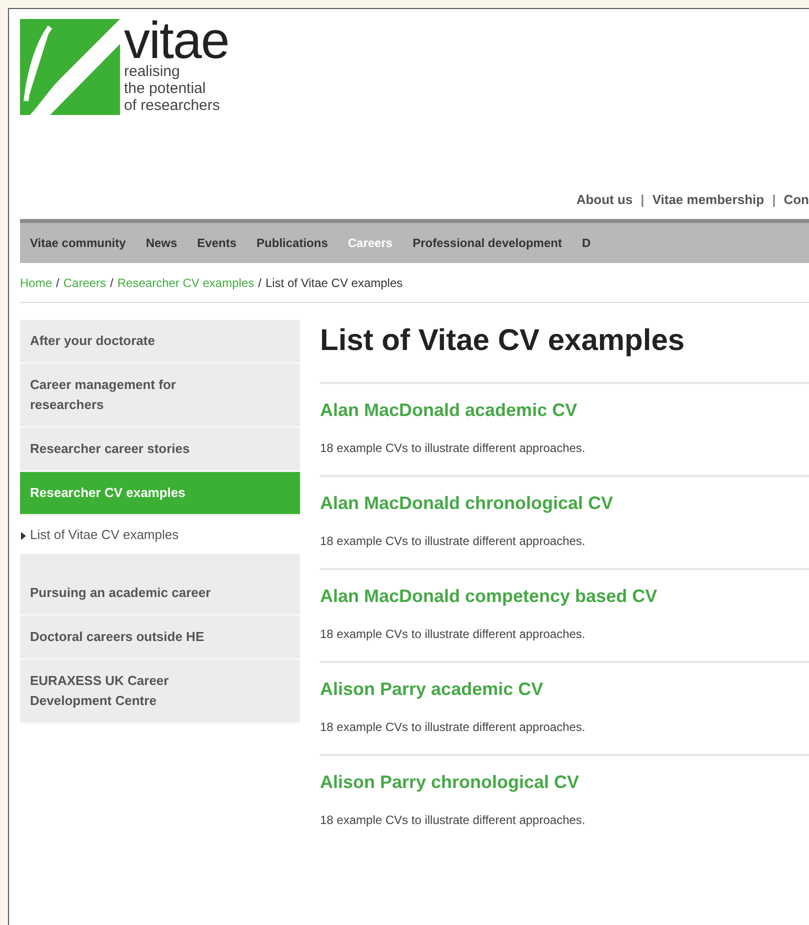  Describe the element at coordinates (796, 199) in the screenshot. I see `top-link: Con` at that location.